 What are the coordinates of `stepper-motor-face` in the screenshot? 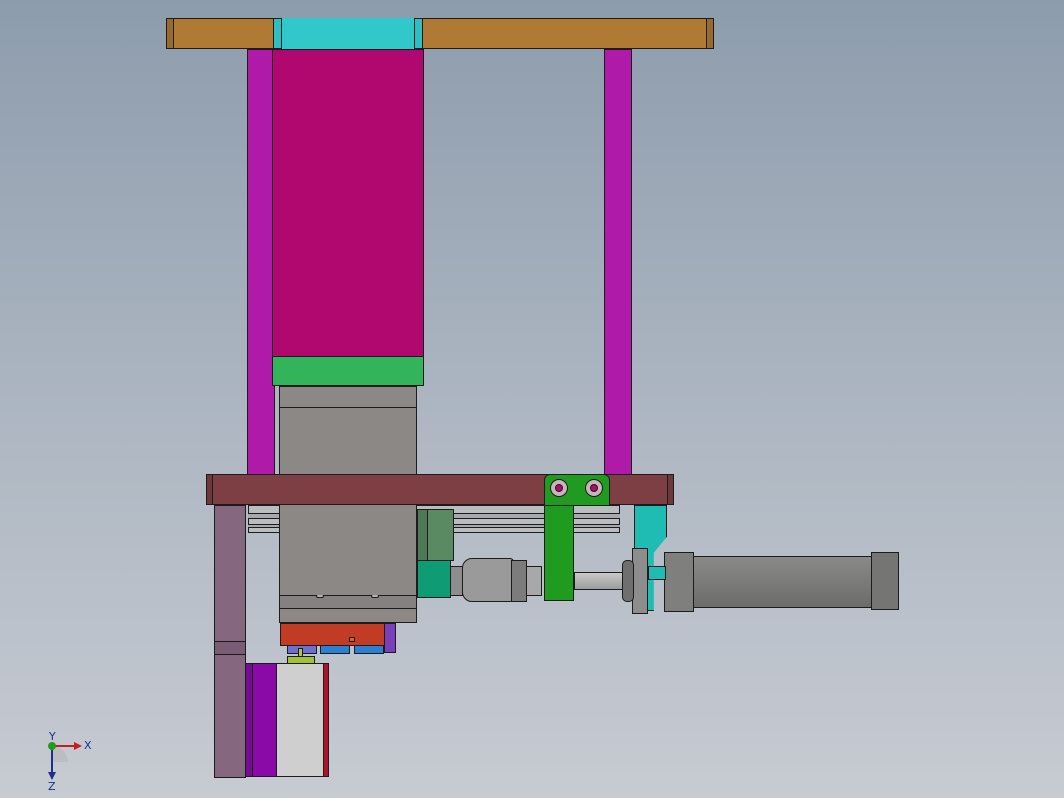 It's located at (249, 720).